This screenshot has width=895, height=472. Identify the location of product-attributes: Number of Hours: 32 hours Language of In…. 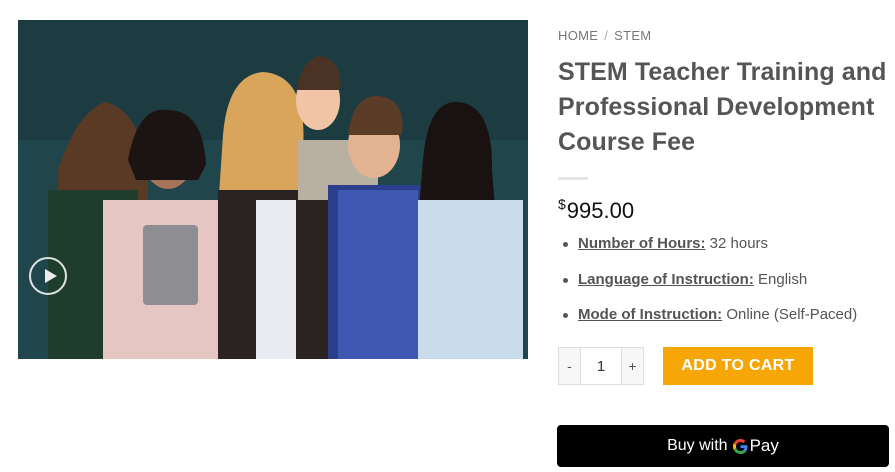
(724, 287).